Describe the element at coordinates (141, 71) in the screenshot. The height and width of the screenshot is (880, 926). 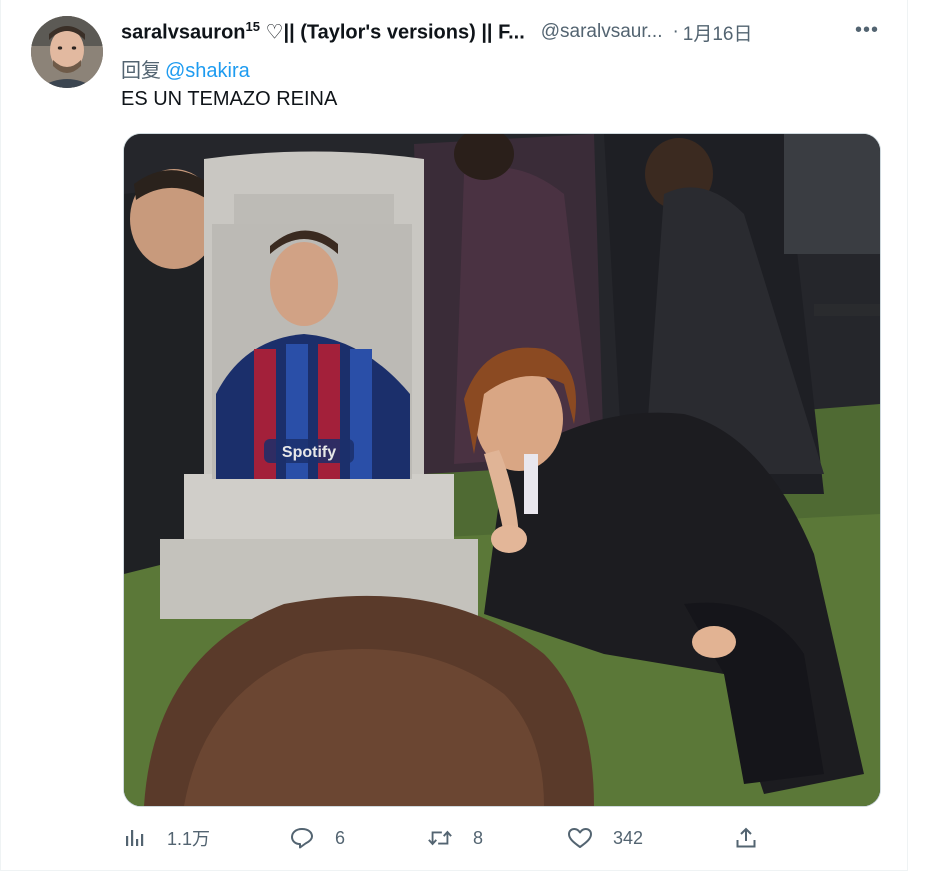
I see `reply-prefix: 回复` at that location.